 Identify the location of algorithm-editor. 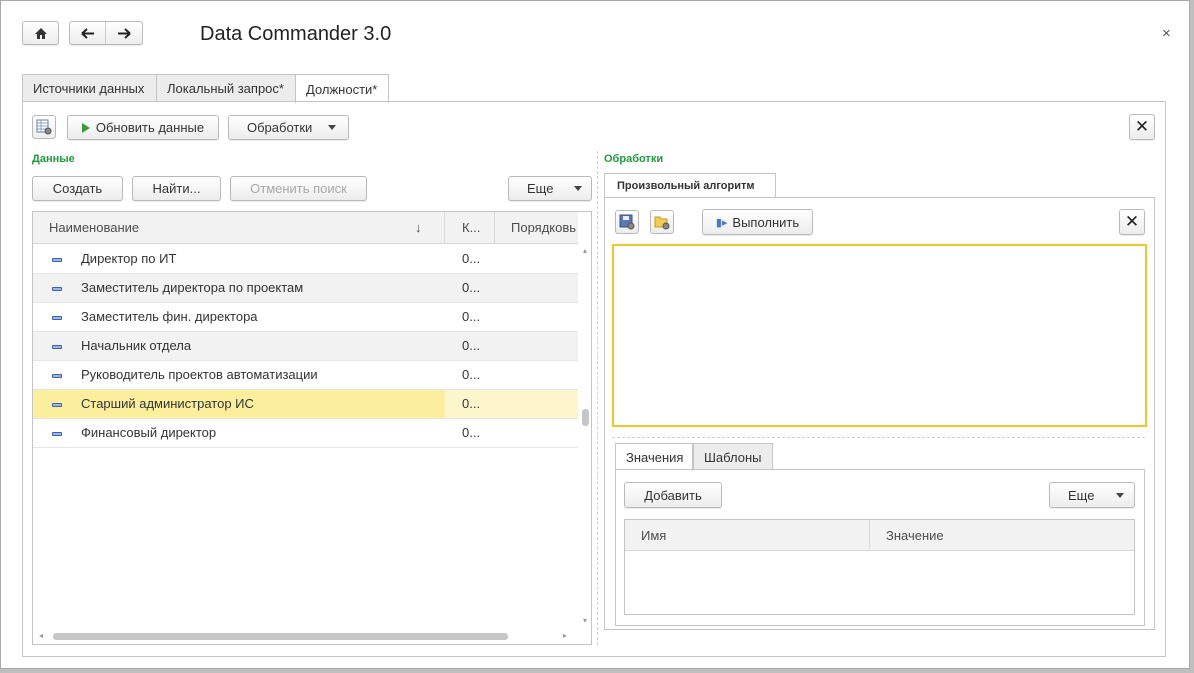
(879, 335).